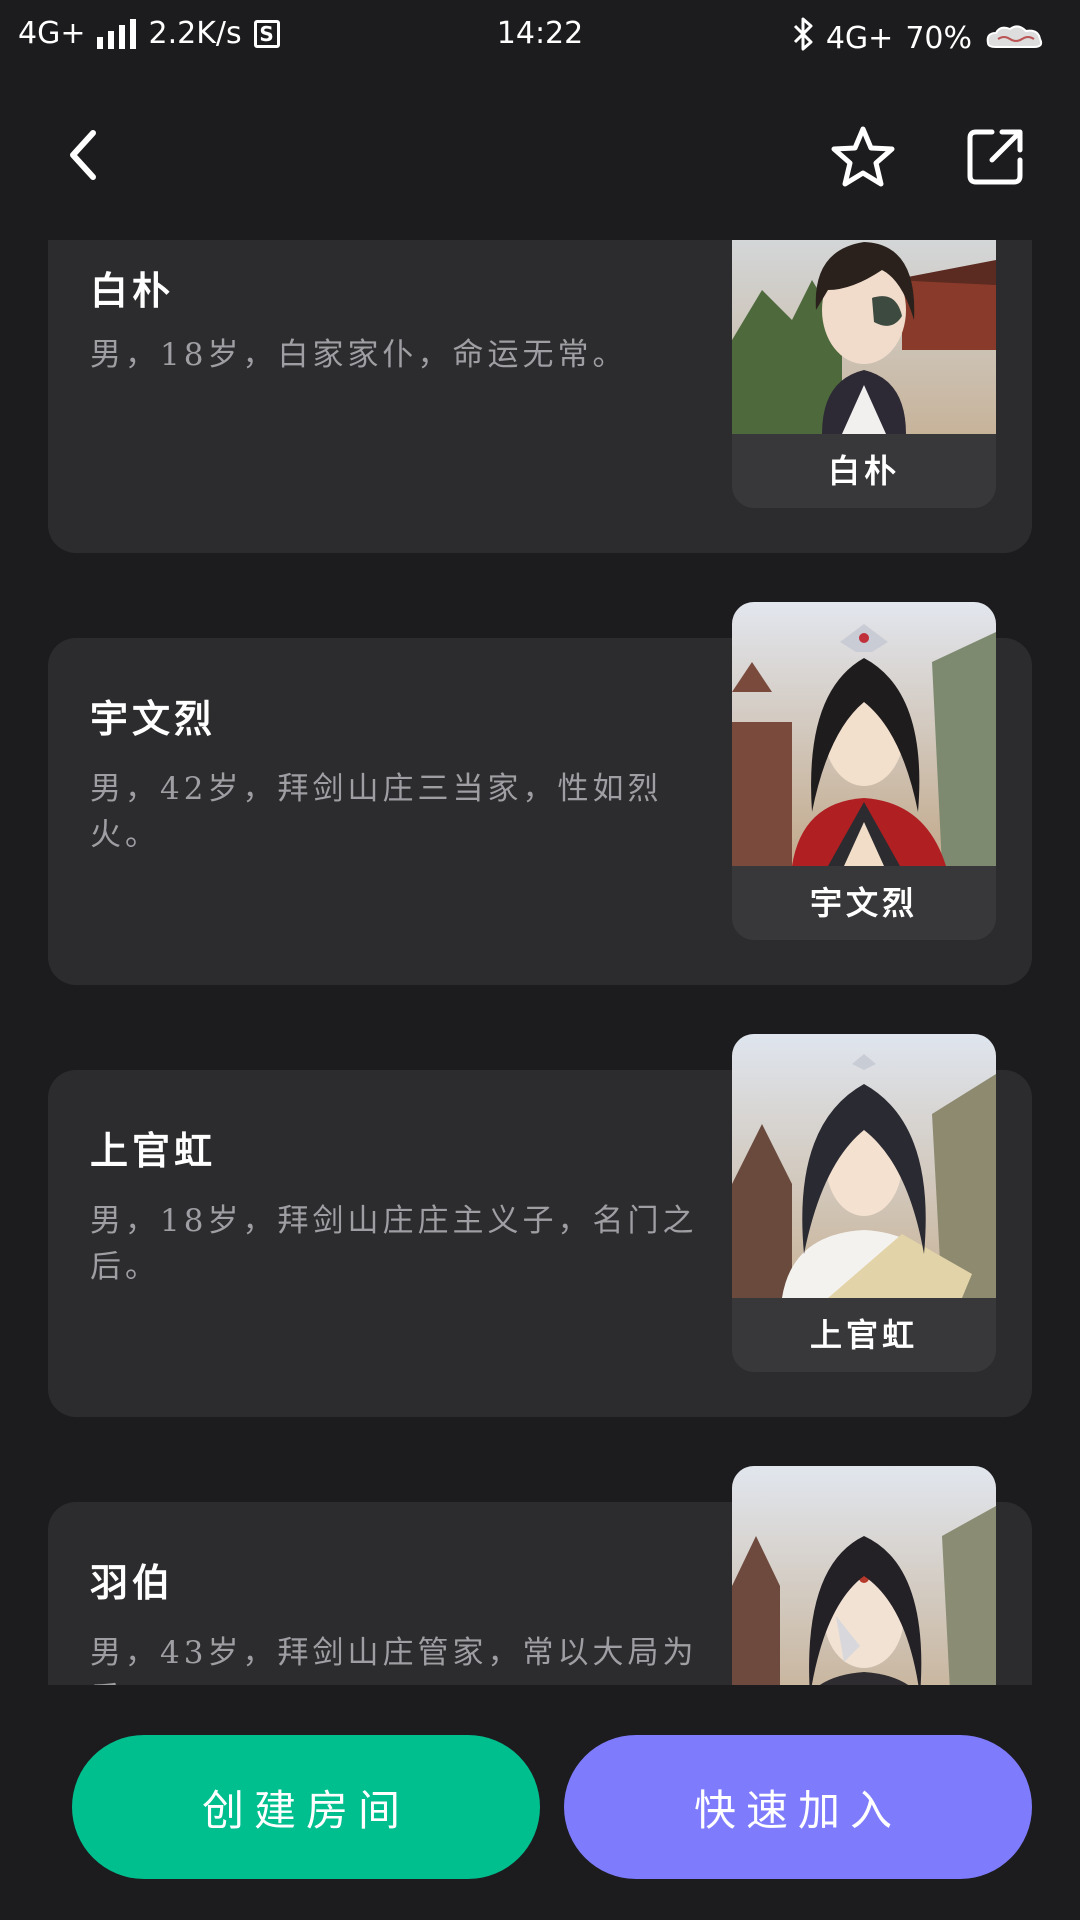 Image resolution: width=1080 pixels, height=1920 pixels. What do you see at coordinates (540, 35) in the screenshot?
I see `status-bar: 4G+ 2.2K/s S 14:22 4G+ 70%` at bounding box center [540, 35].